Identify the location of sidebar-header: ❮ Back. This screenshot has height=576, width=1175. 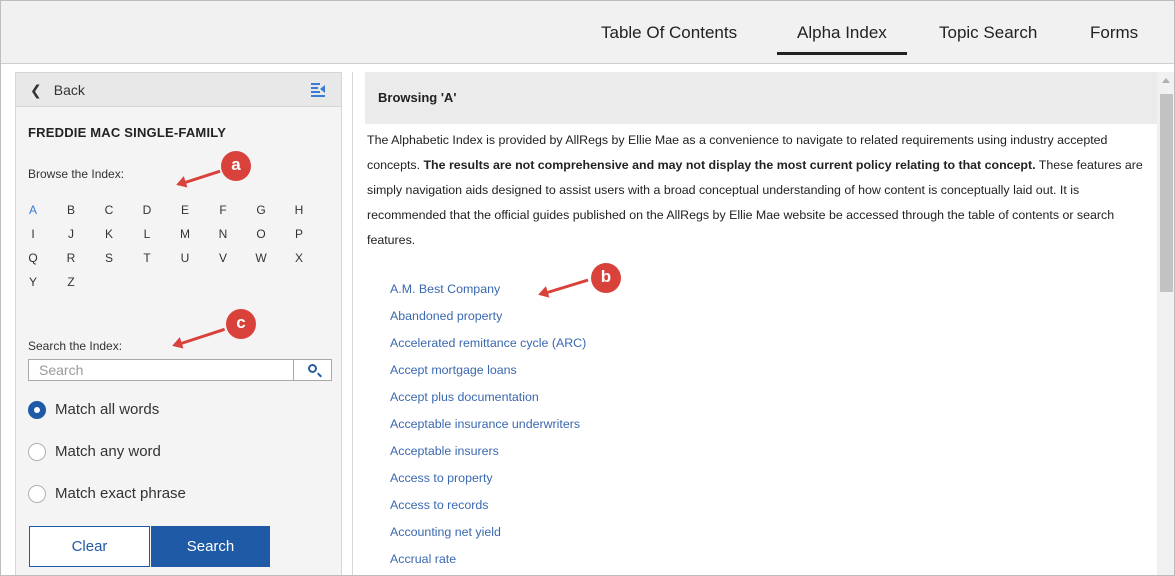
(178, 90).